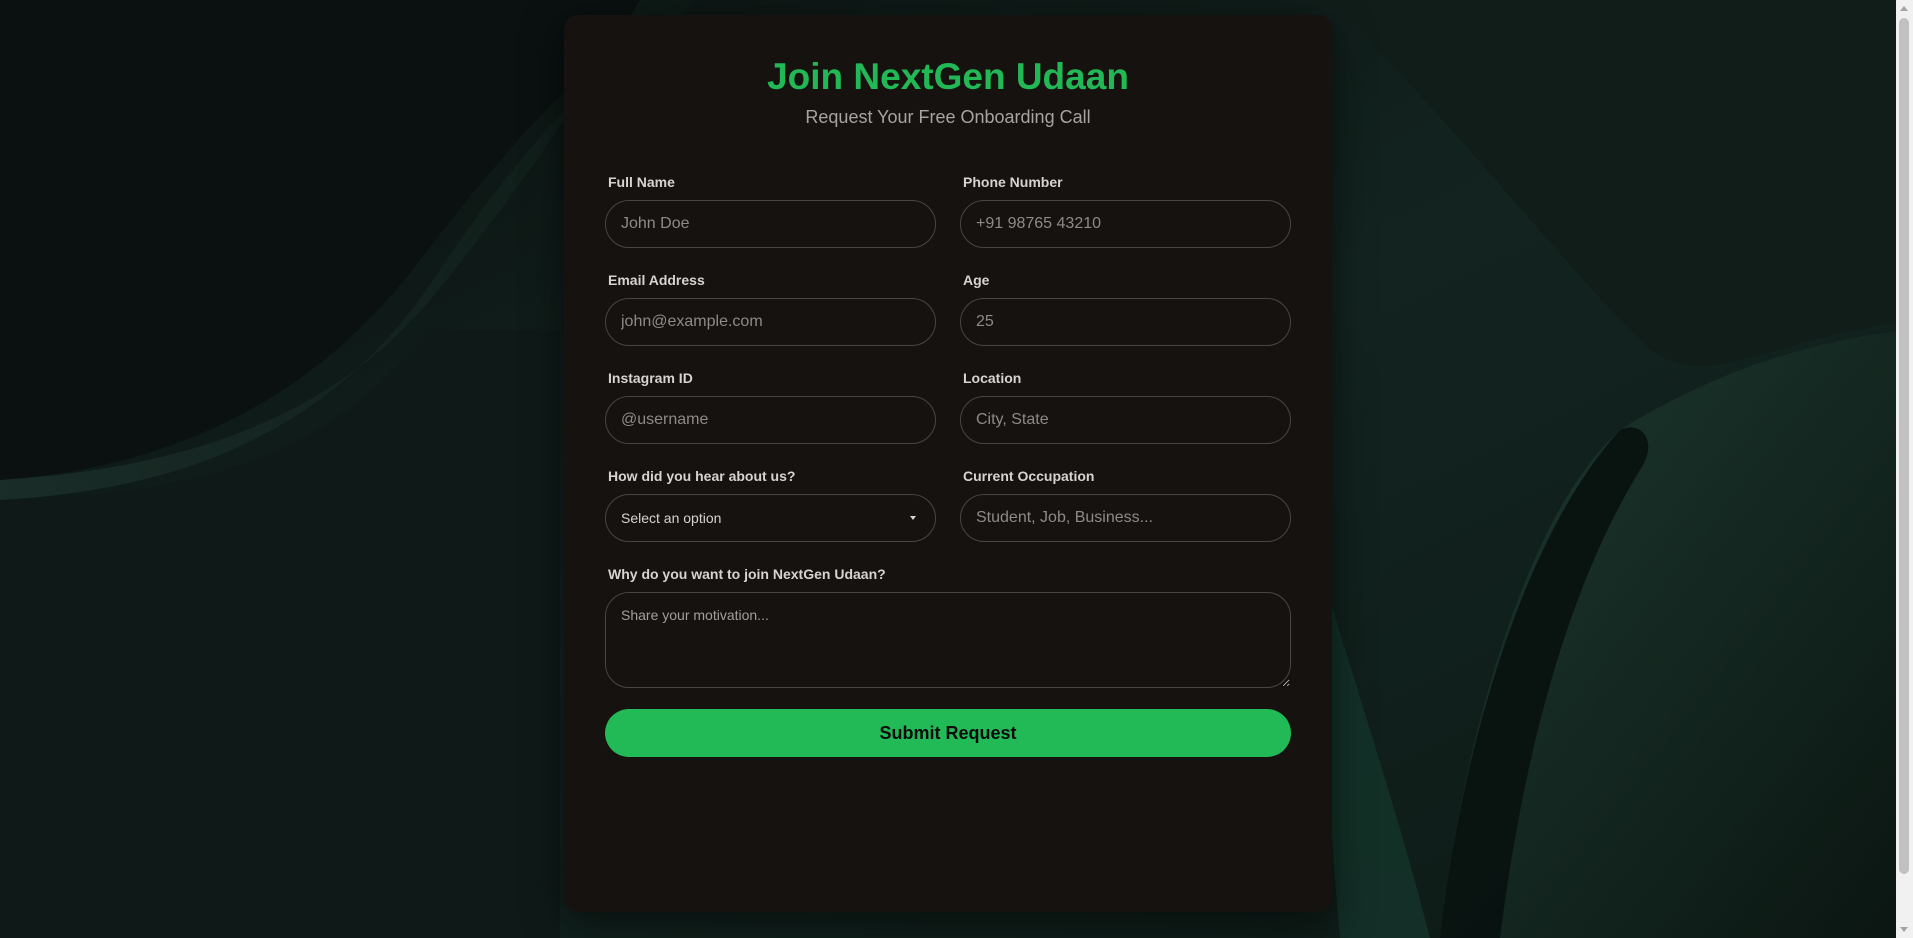  I want to click on phone-field: Phone Number, so click(1125, 211).